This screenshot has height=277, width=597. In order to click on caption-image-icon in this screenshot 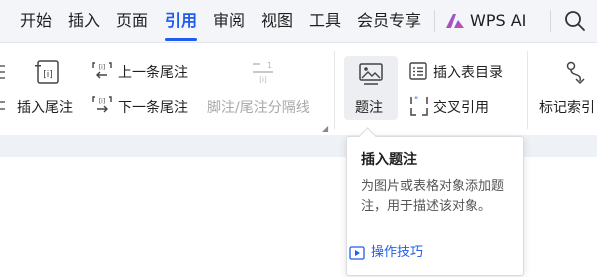, I will do `click(371, 74)`.